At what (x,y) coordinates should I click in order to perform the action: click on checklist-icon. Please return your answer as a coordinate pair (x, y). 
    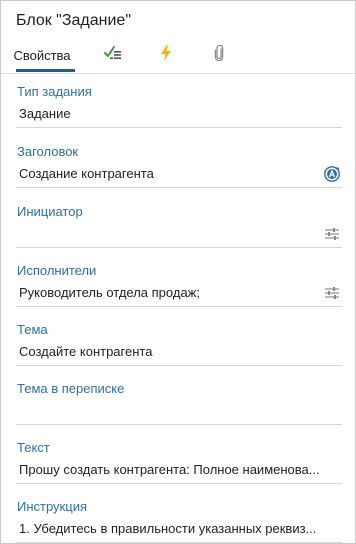
    Looking at the image, I should click on (113, 55).